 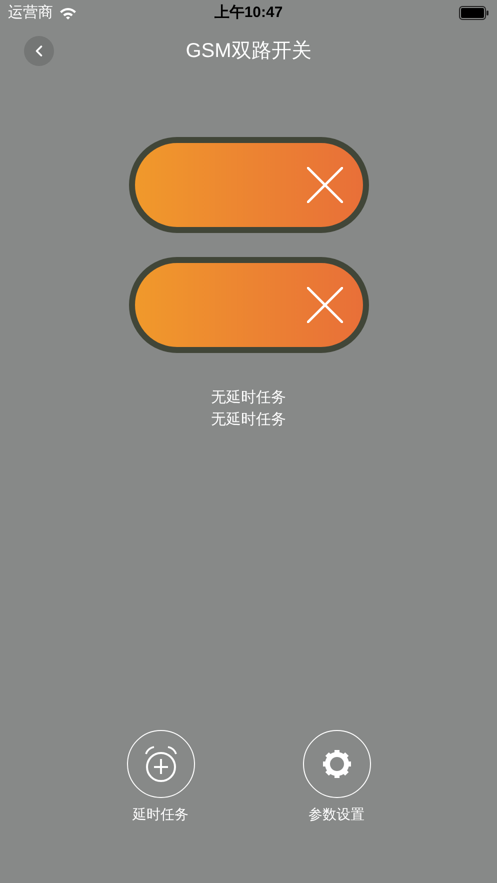 I want to click on wifi-icon, so click(x=68, y=13).